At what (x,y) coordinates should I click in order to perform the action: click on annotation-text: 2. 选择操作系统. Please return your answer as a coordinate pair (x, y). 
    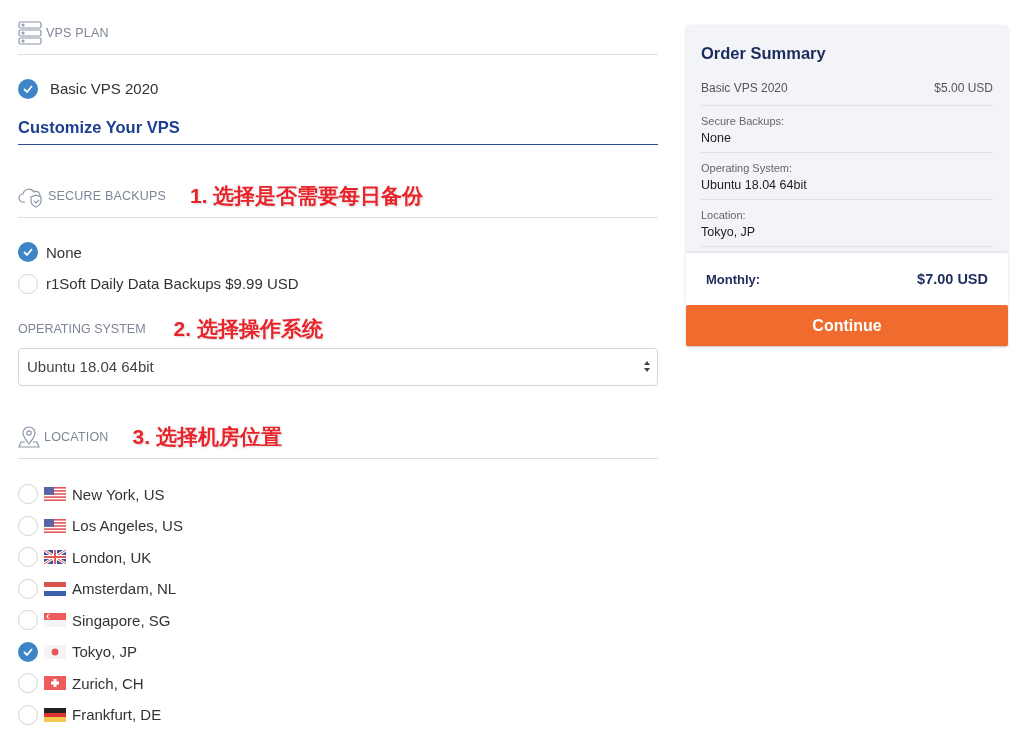
    Looking at the image, I should click on (248, 328).